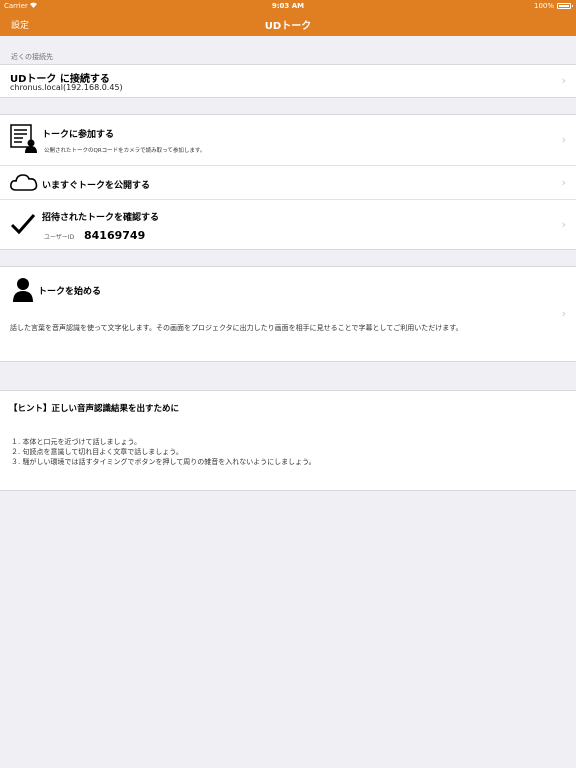  I want to click on start-talk-title: トークを始める, so click(70, 292).